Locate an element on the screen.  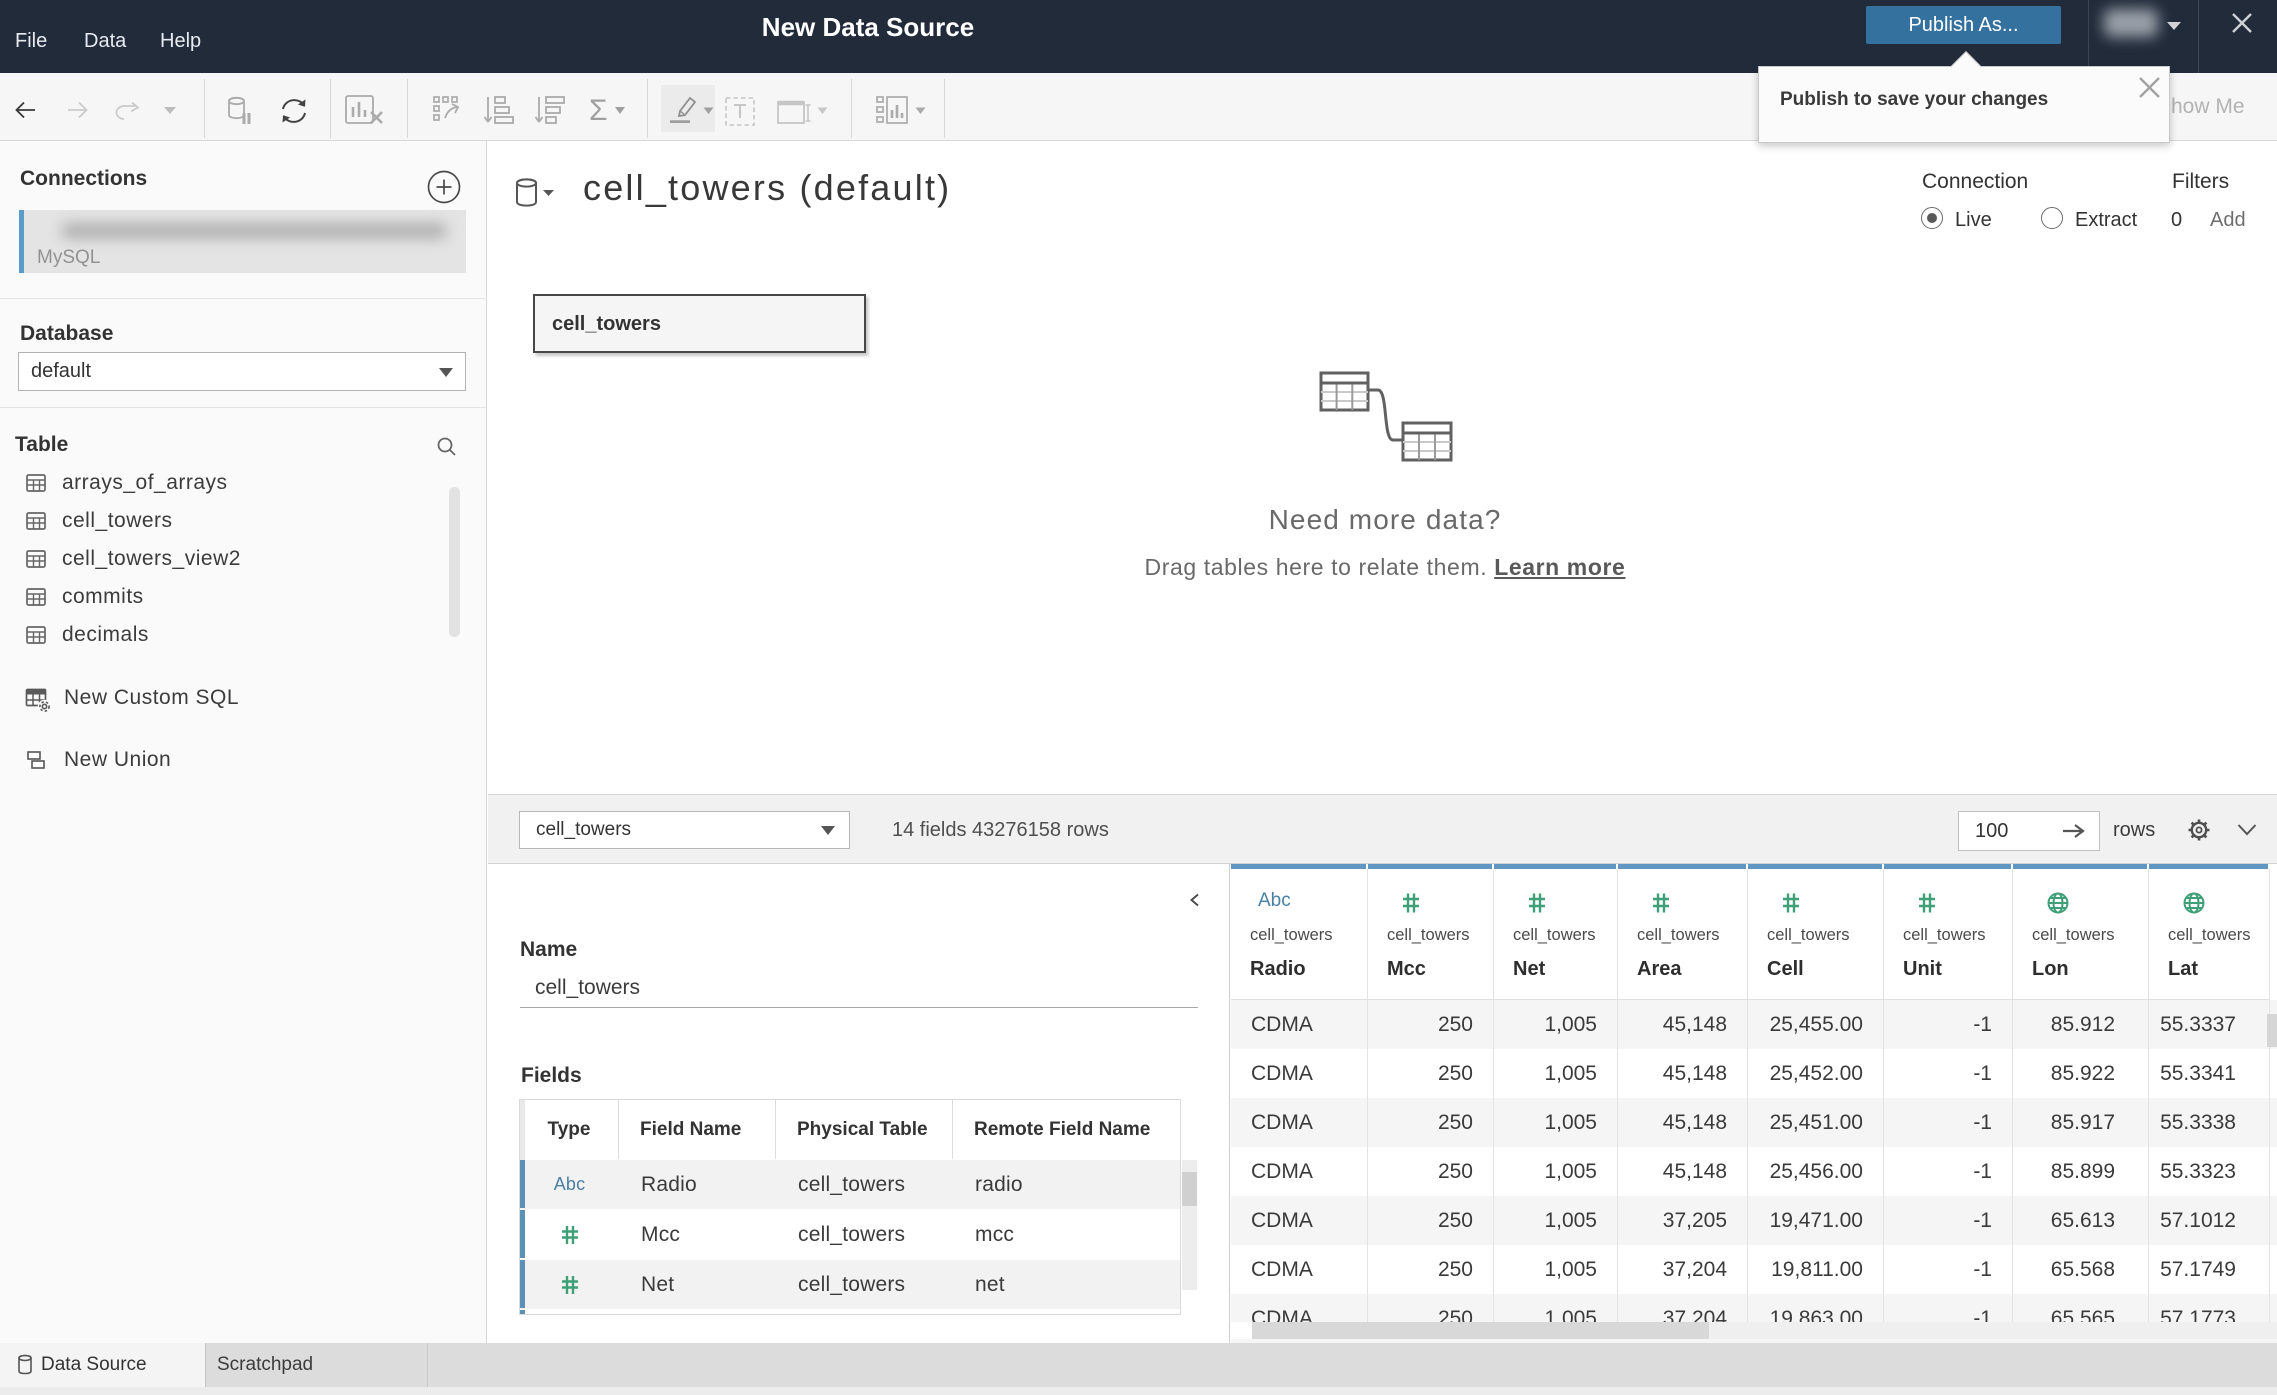
svg-text: Σ is located at coordinates (598, 110).